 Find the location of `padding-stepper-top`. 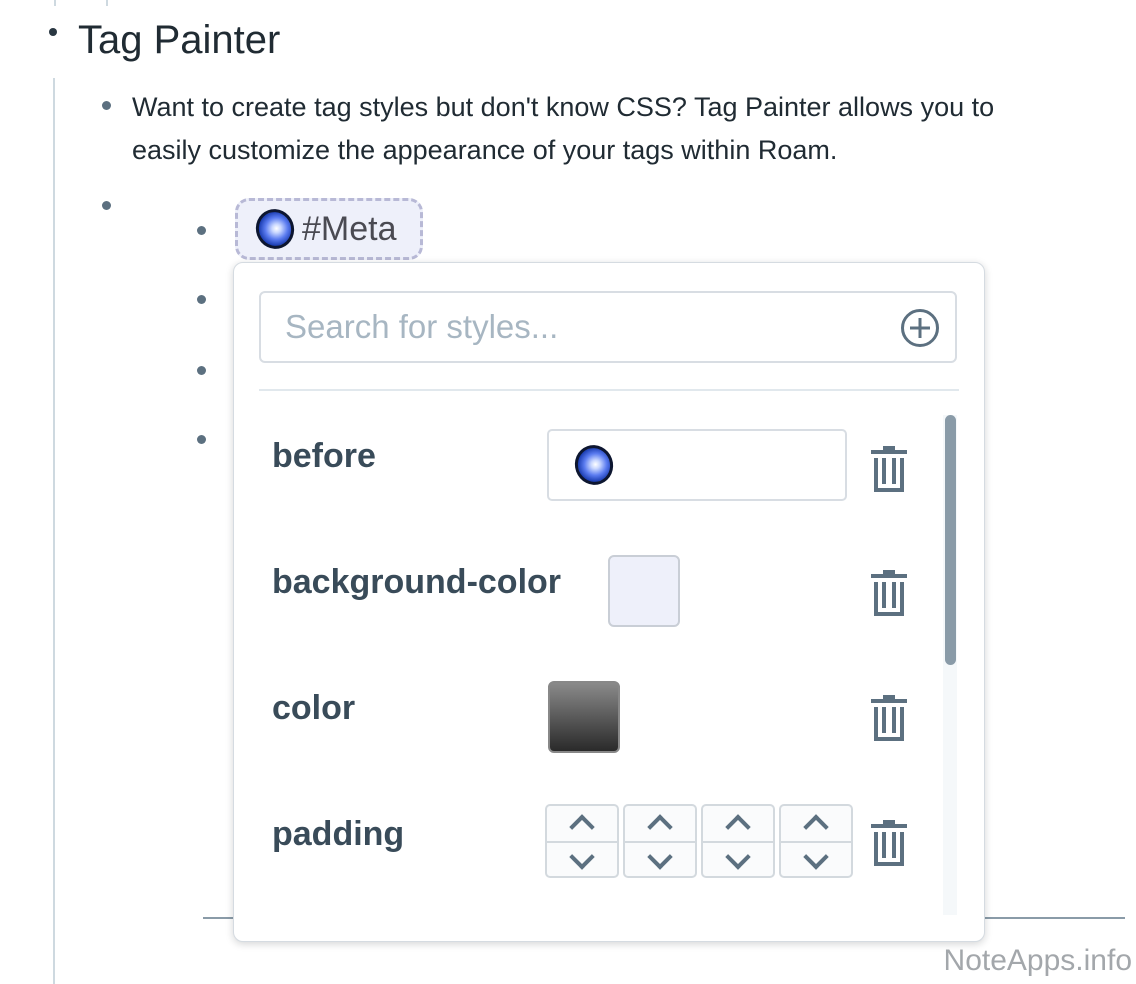

padding-stepper-top is located at coordinates (582, 841).